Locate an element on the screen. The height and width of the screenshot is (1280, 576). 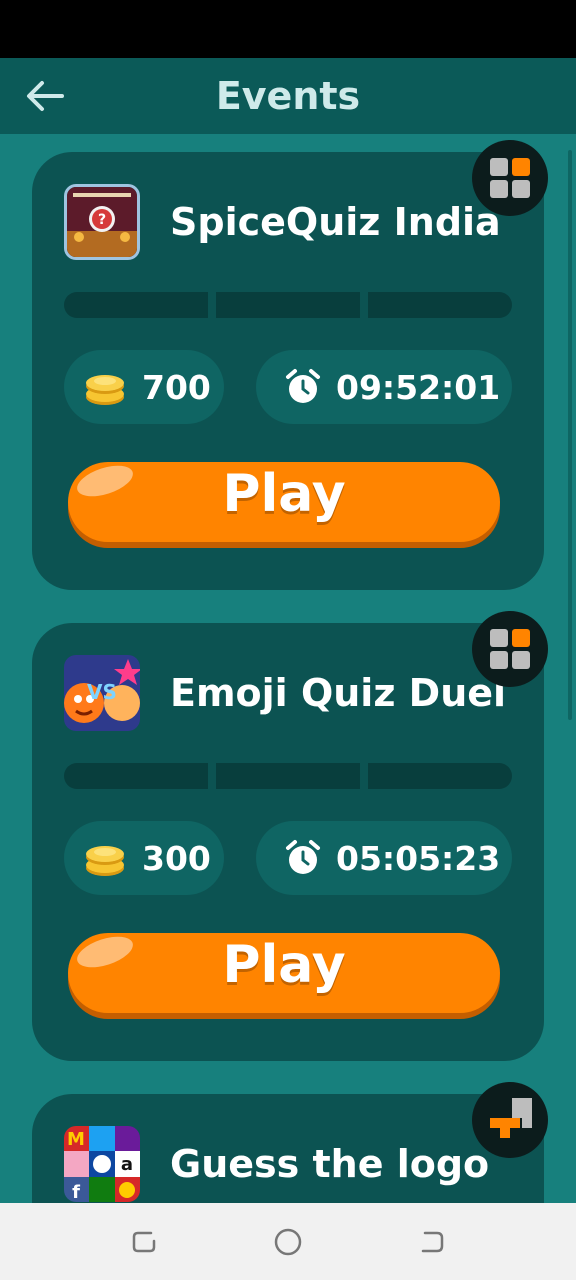
system-nav-bar is located at coordinates (288, 1241).